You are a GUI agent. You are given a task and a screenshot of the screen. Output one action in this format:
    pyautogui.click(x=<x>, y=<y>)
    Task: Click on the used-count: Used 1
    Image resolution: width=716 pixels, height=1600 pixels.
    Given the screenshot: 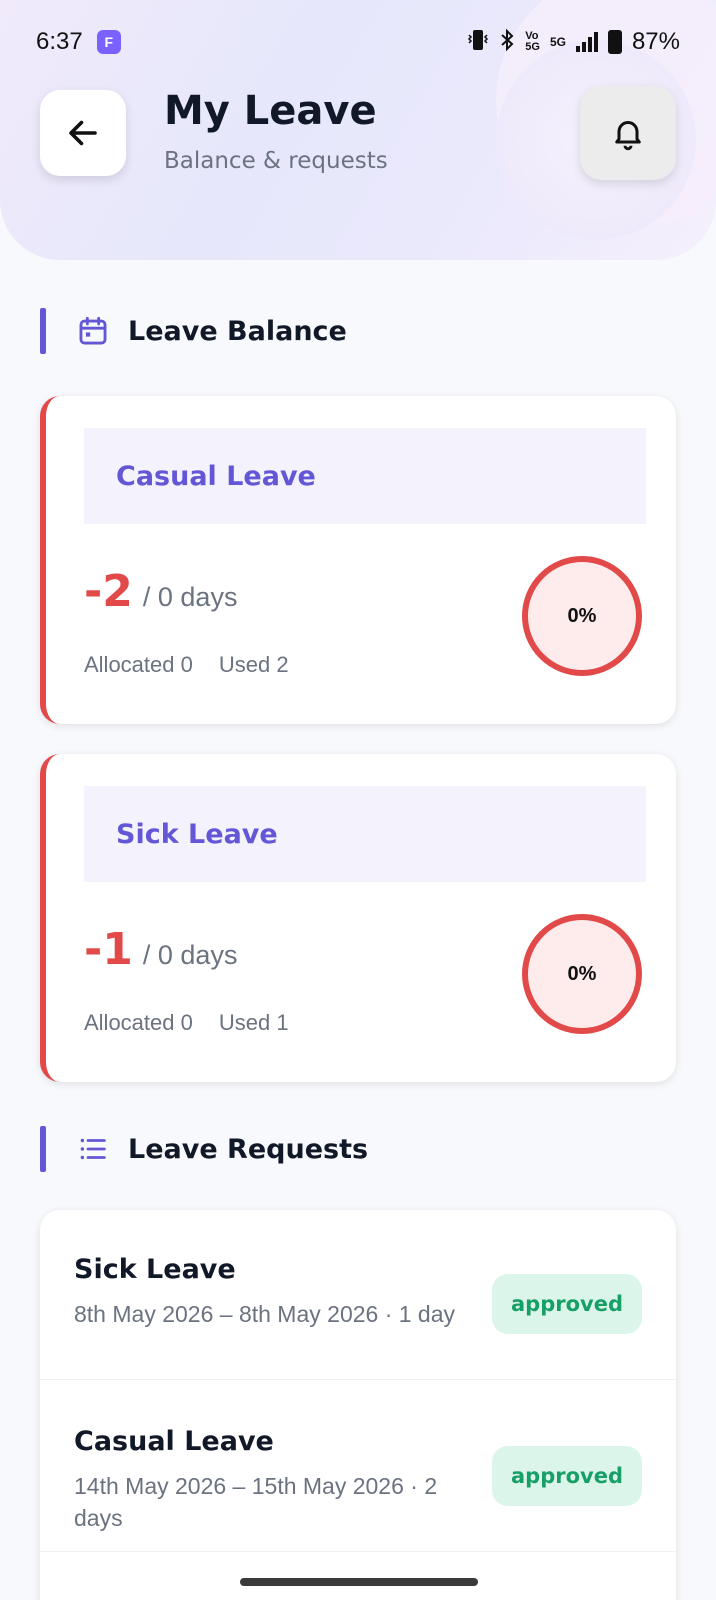 What is the action you would take?
    pyautogui.click(x=253, y=1022)
    